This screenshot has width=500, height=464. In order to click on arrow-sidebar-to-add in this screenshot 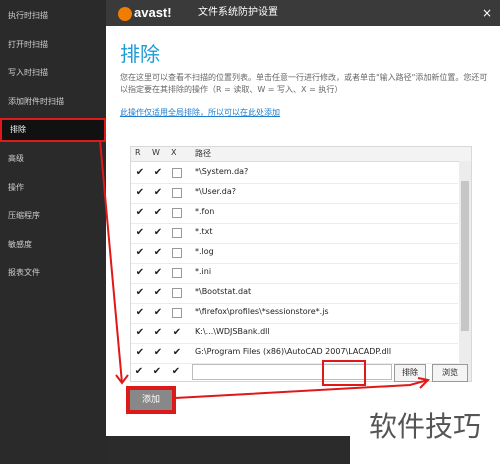, I will do `click(111, 261)`.